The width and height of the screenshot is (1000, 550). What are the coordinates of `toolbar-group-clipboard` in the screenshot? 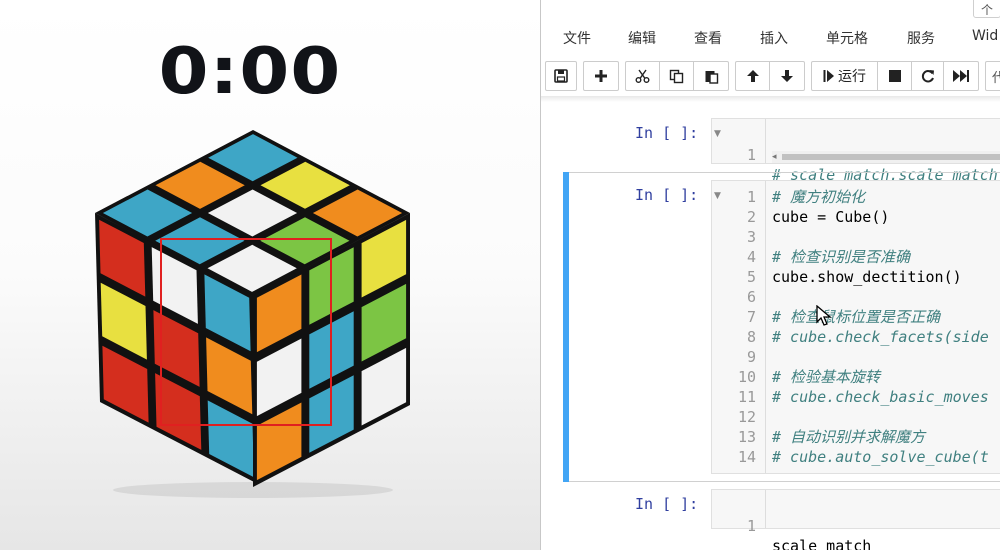 It's located at (677, 76).